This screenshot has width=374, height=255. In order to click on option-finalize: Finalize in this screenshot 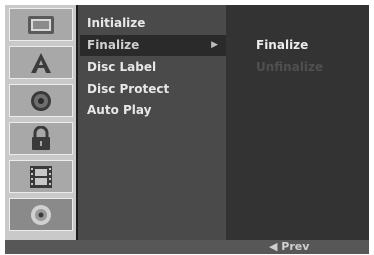, I will do `click(282, 45)`.